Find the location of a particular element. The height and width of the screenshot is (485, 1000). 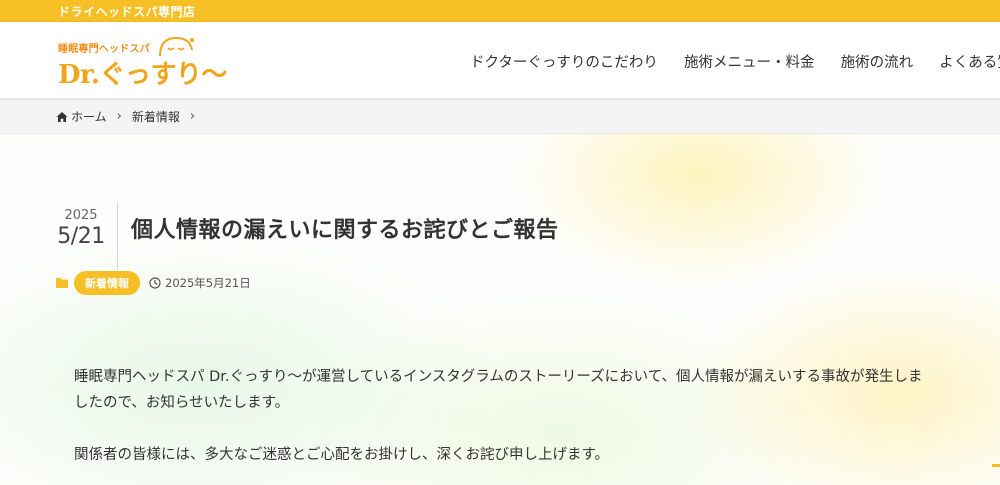

sleeping-face-icon is located at coordinates (176, 46).